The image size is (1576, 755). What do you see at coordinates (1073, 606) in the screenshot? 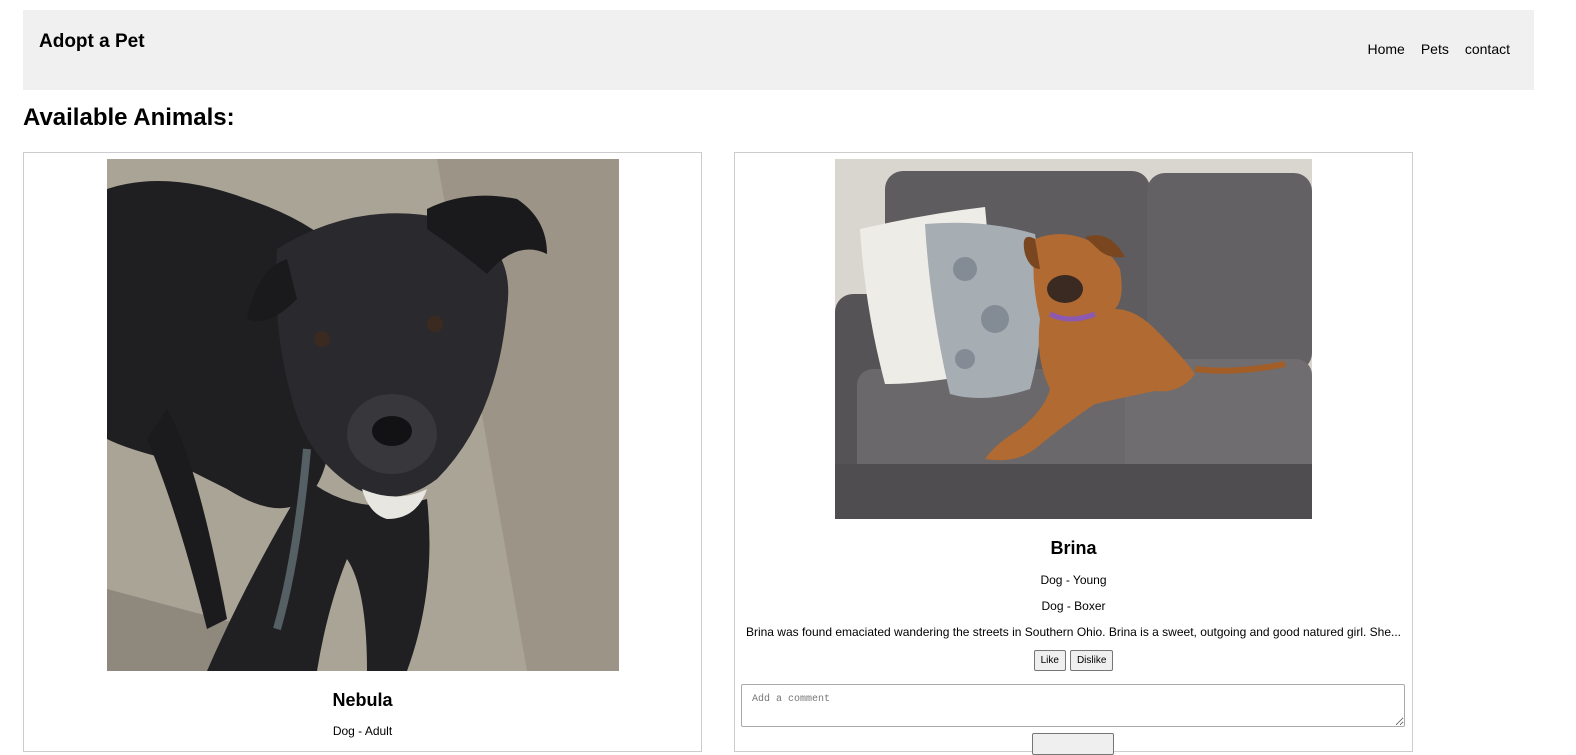
I see `pet-breed: Dog - Boxer` at bounding box center [1073, 606].